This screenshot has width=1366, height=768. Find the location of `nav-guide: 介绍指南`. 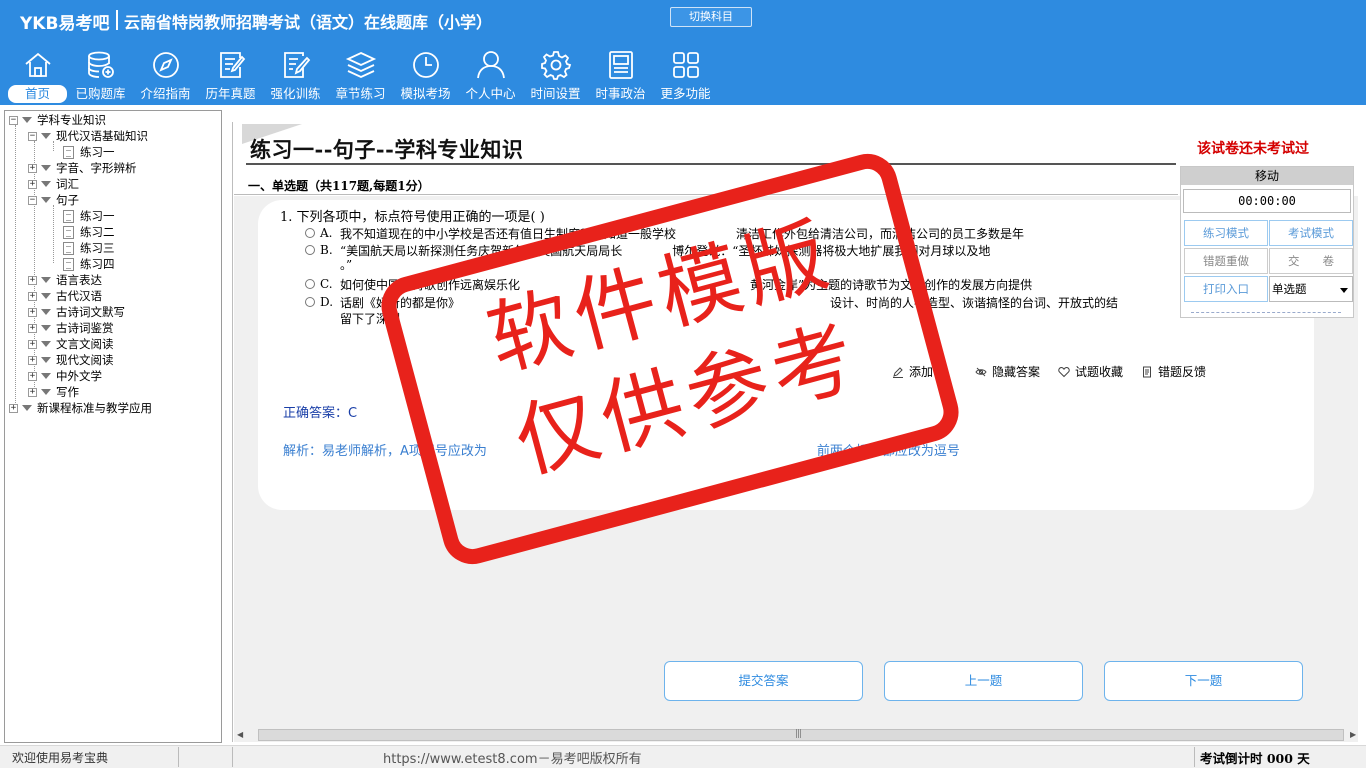

nav-guide: 介绍指南 is located at coordinates (165, 76).